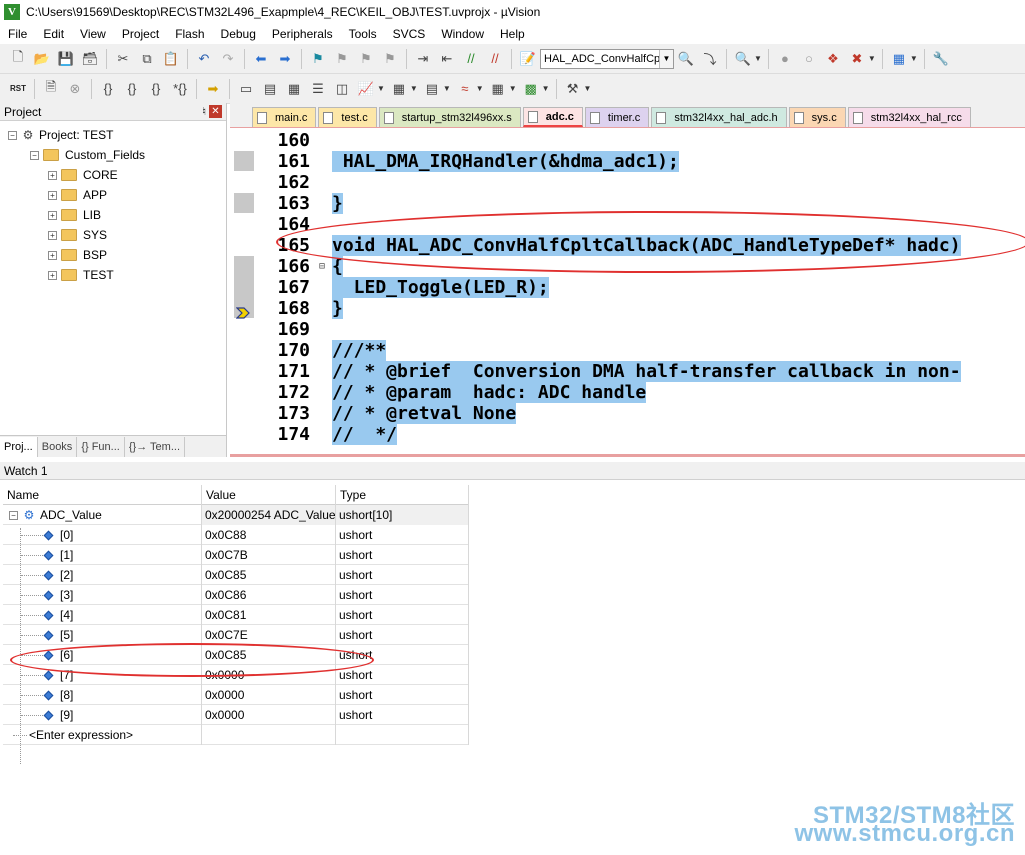 This screenshot has height=855, width=1025. Describe the element at coordinates (423, 59) in the screenshot. I see `indent-icon: ⇥` at that location.